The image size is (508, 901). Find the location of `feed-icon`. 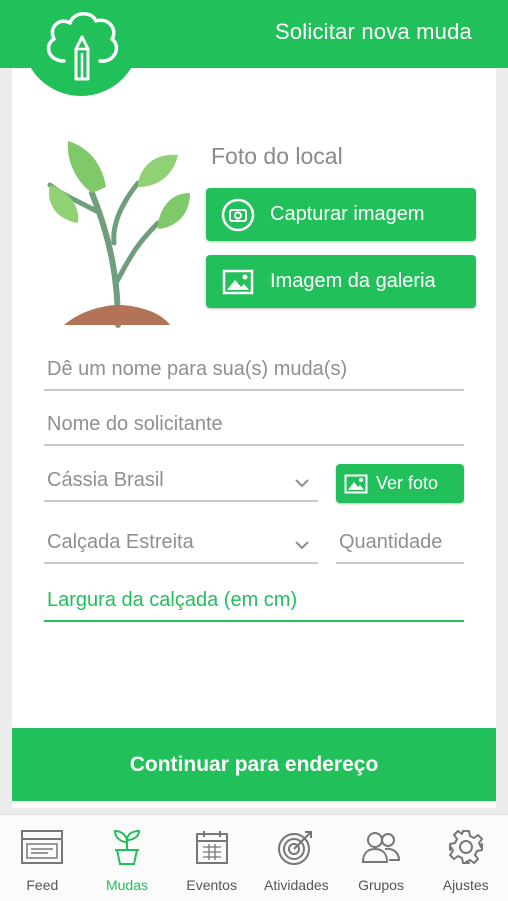

feed-icon is located at coordinates (42, 847).